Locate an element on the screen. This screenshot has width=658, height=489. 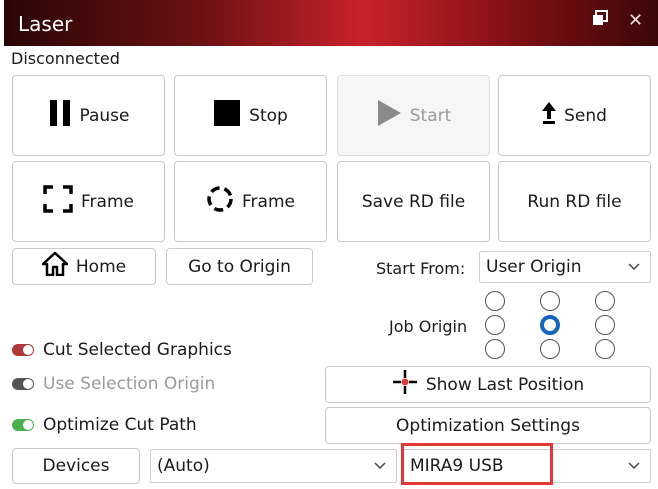
upload-arrow-icon is located at coordinates (549, 115).